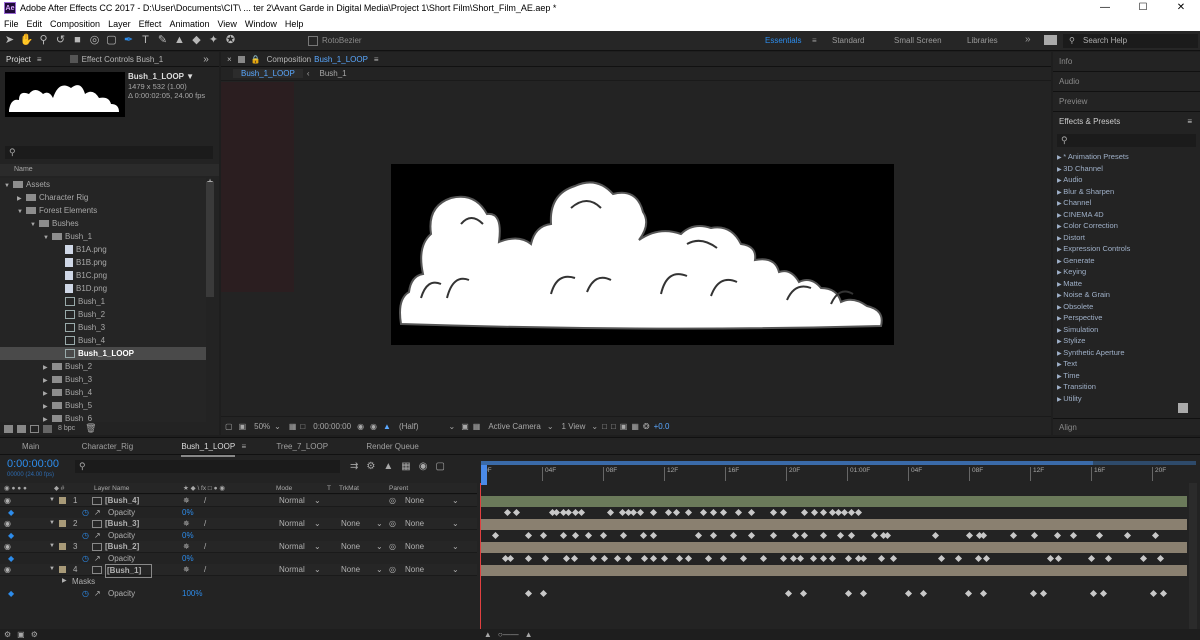 The width and height of the screenshot is (1200, 640). What do you see at coordinates (1126, 249) in the screenshot?
I see `effects-category-item: ▶ Expression Controls` at bounding box center [1126, 249].